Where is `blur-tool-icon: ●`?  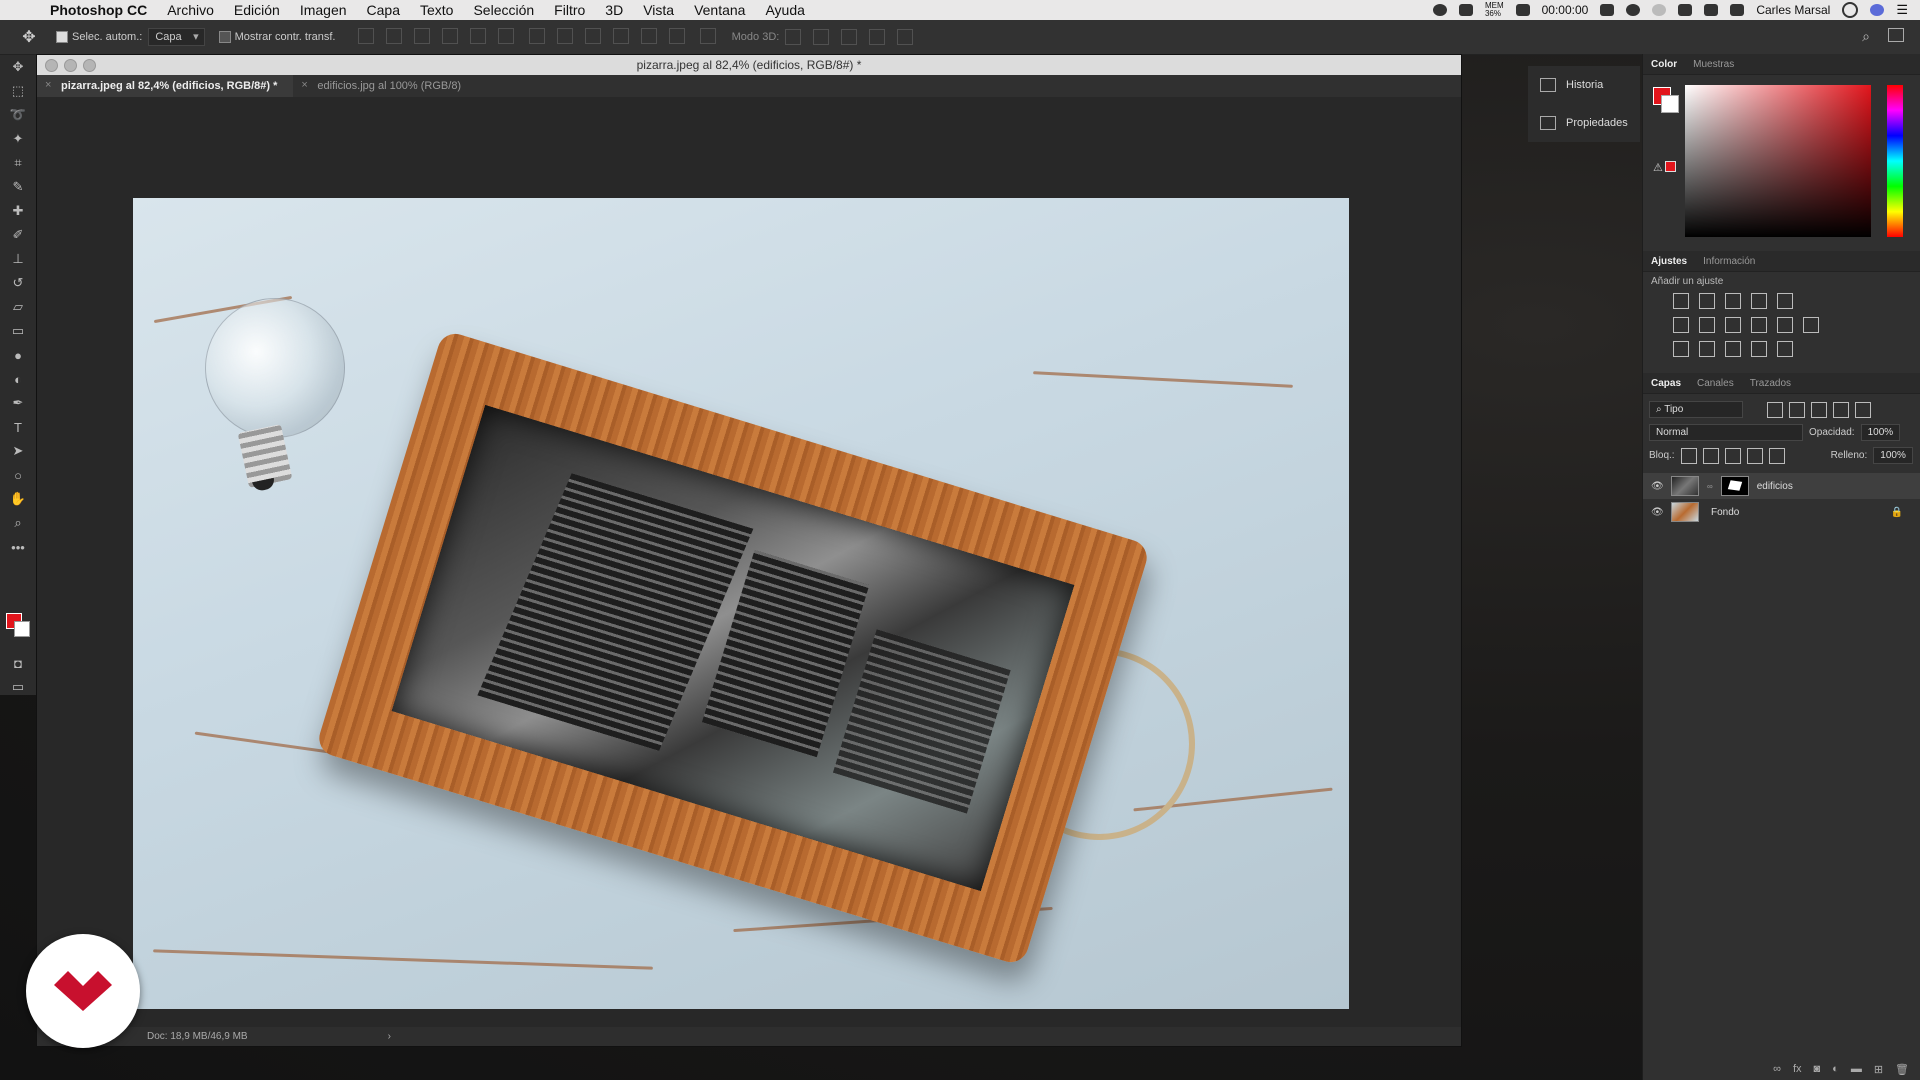
blur-tool-icon: ● is located at coordinates (18, 355).